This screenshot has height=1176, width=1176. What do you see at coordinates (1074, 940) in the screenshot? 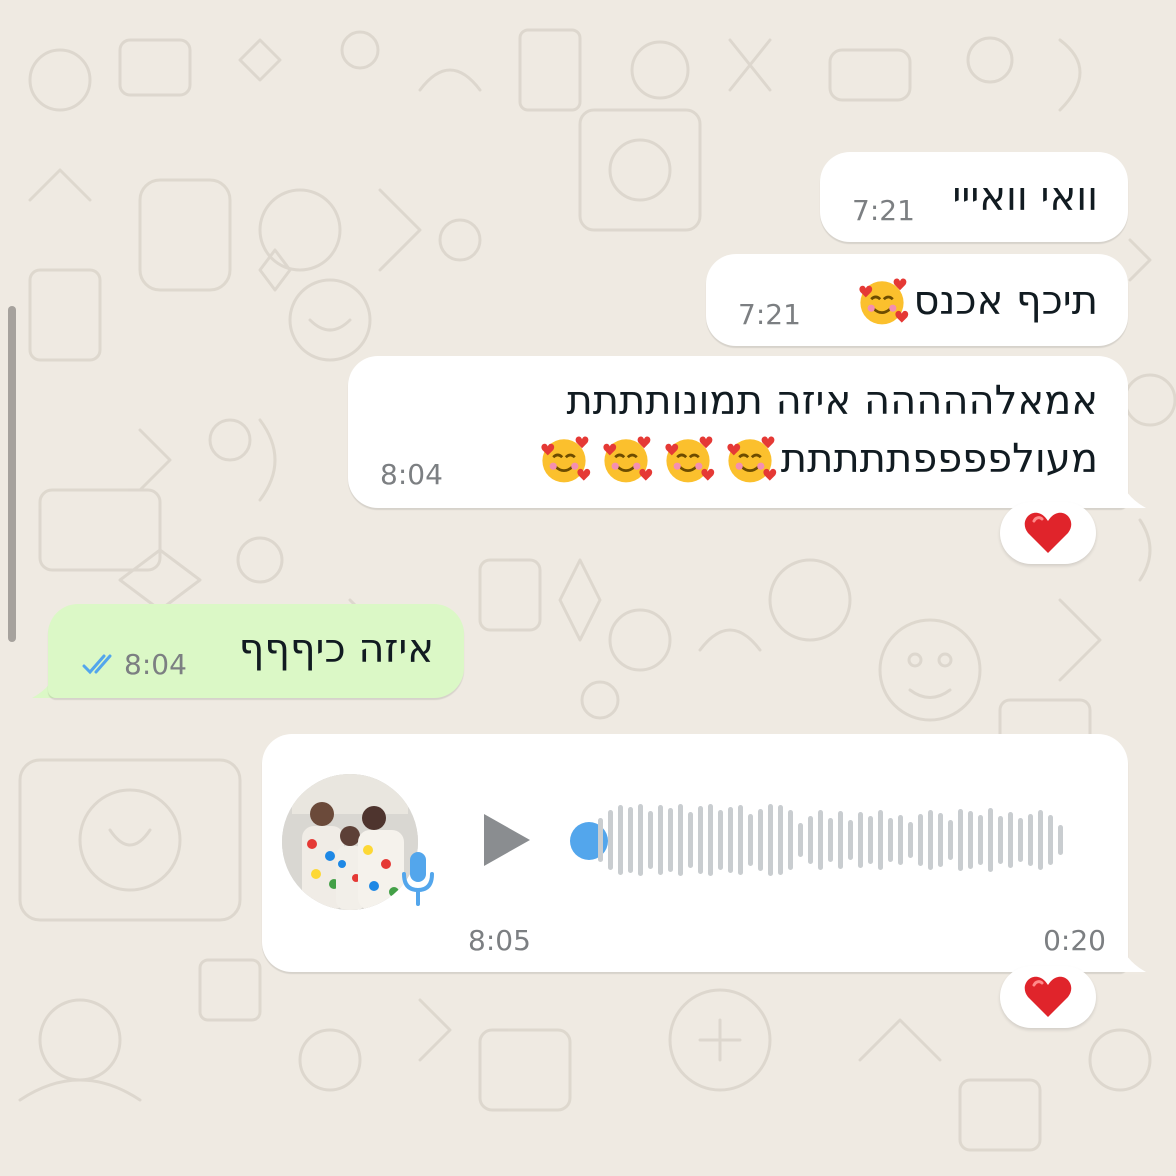
I see `voice-duration: 0:20` at bounding box center [1074, 940].